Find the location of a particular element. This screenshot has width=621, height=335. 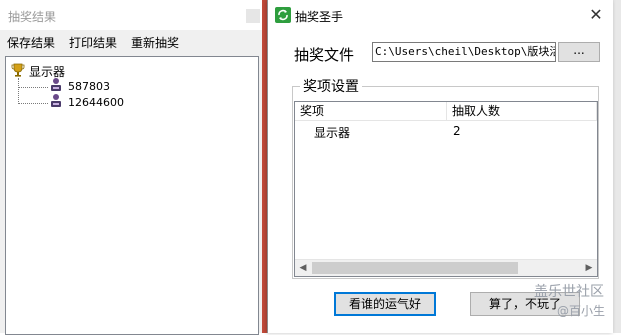

table-row: 显示器 2 is located at coordinates (446, 132).